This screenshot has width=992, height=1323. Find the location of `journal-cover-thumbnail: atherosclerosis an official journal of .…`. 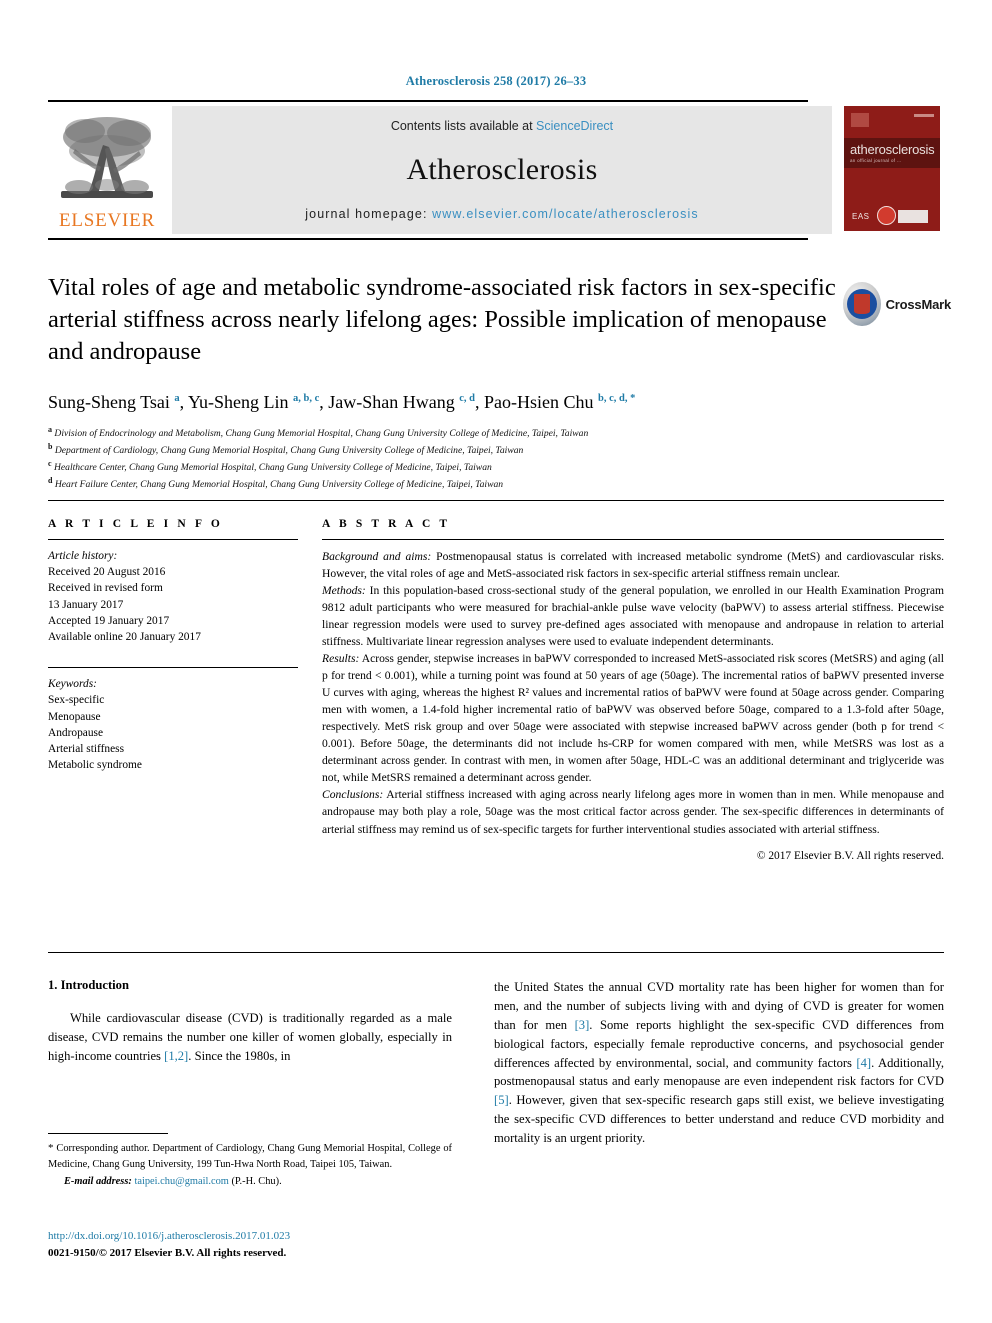

journal-cover-thumbnail: atherosclerosis an official journal of .… is located at coordinates (894, 170).